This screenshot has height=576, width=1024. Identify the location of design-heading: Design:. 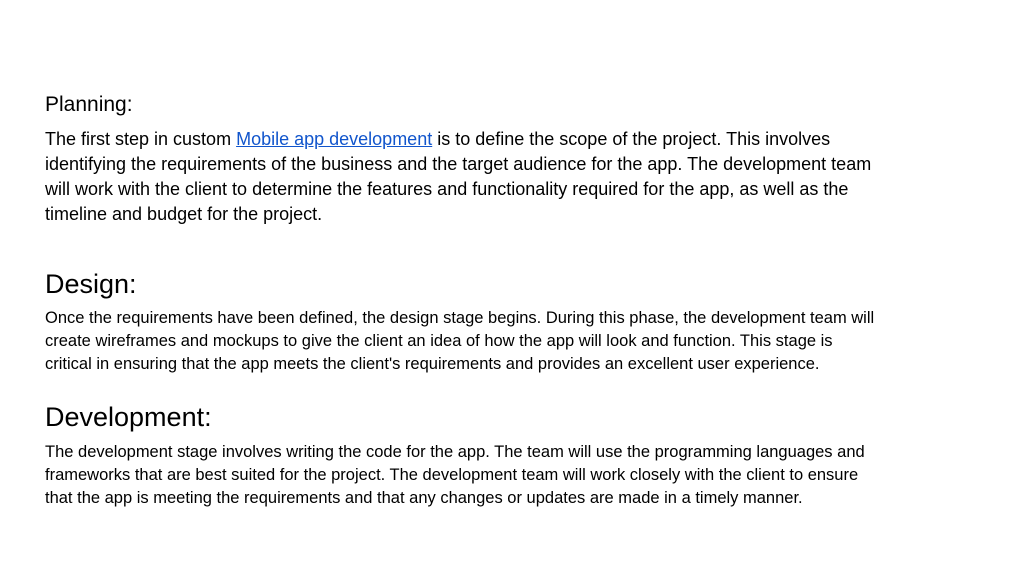
(91, 284).